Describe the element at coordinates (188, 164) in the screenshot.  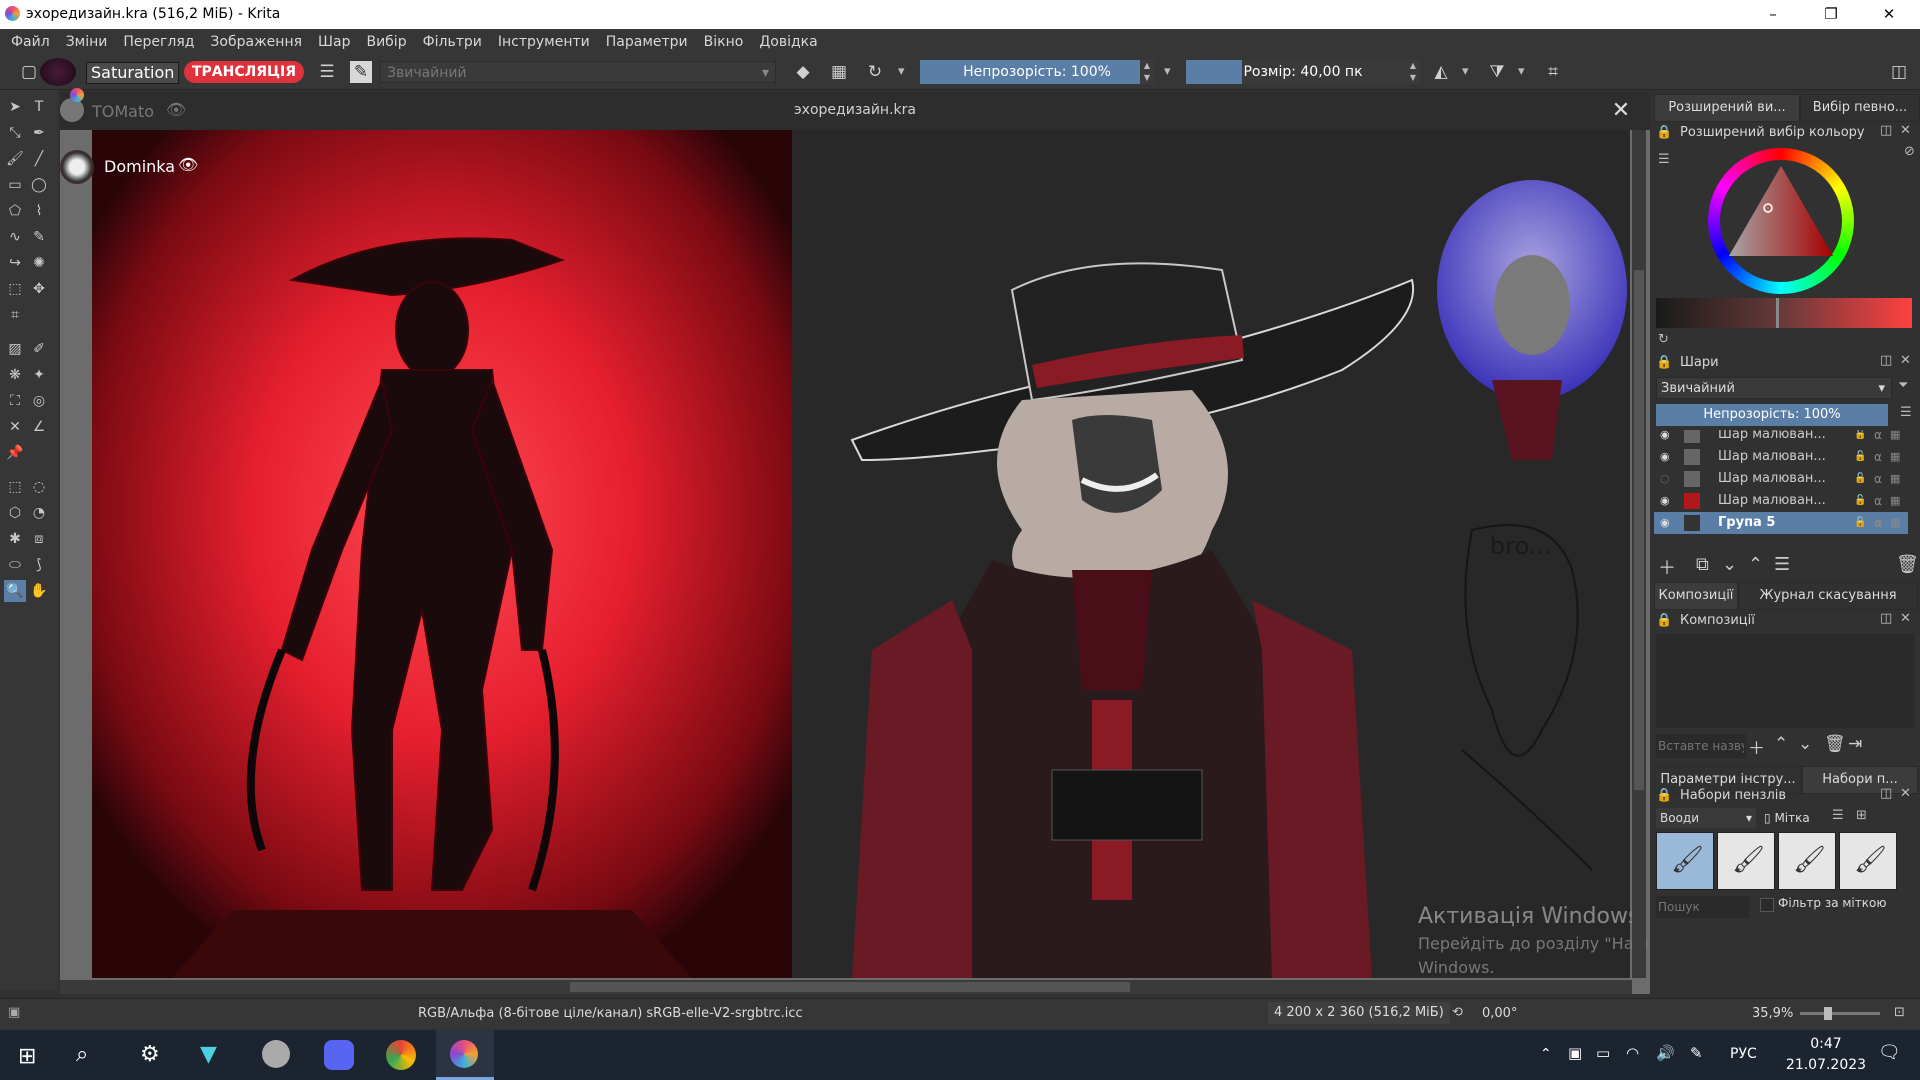
I see `eye-icon: 👁` at that location.